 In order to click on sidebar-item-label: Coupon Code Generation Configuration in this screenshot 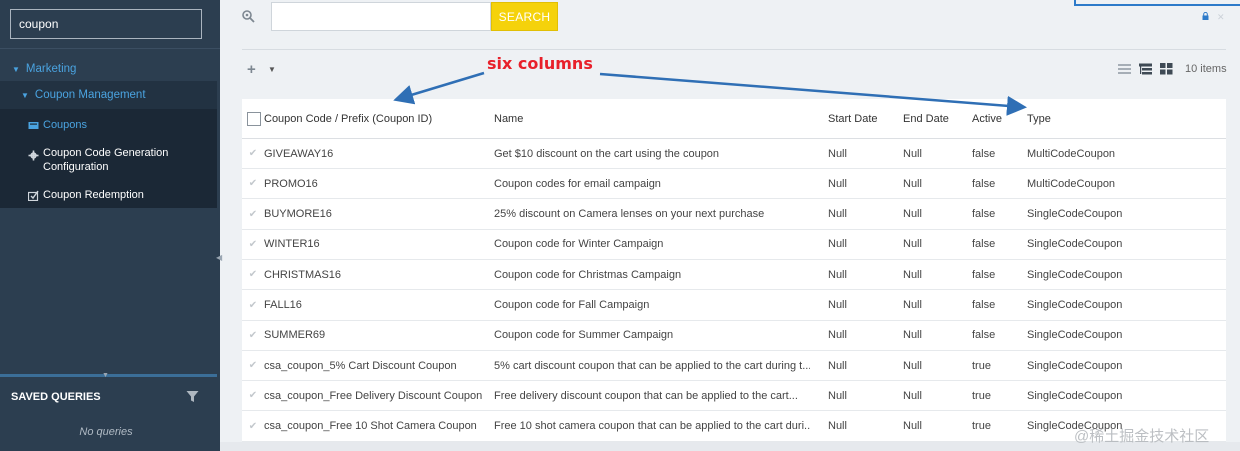, I will do `click(106, 160)`.